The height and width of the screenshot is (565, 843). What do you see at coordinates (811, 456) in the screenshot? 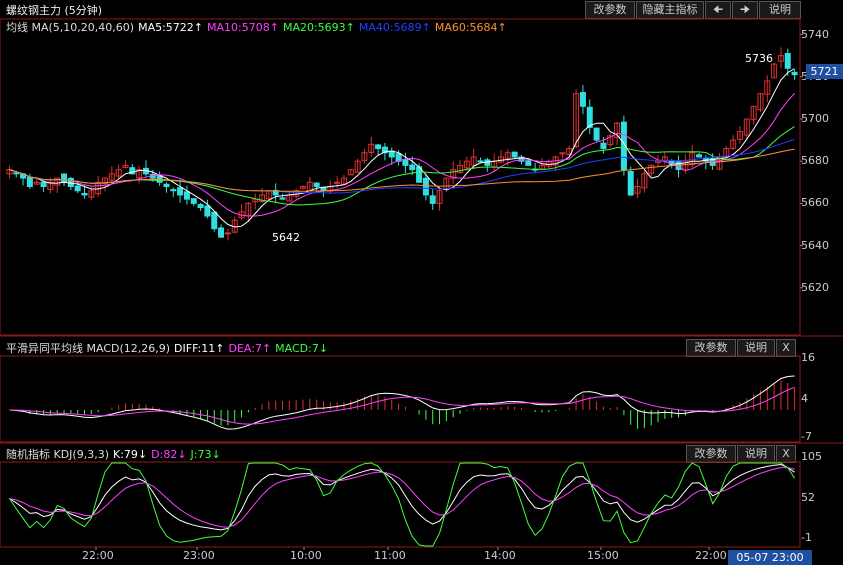
I see `kdj-y-tick-label: 105` at bounding box center [811, 456].